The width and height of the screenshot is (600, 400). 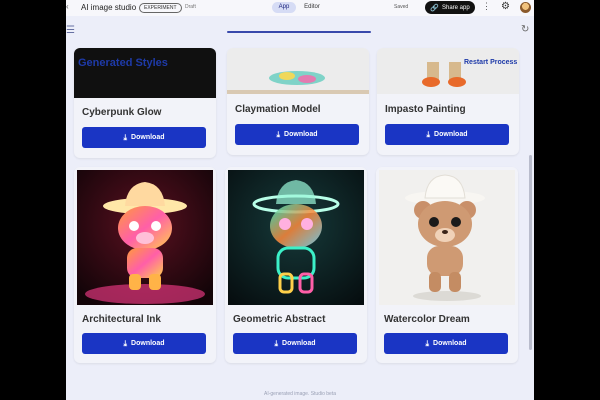 I want to click on footer-note: AI-generated image. Studio beta, so click(x=300, y=394).